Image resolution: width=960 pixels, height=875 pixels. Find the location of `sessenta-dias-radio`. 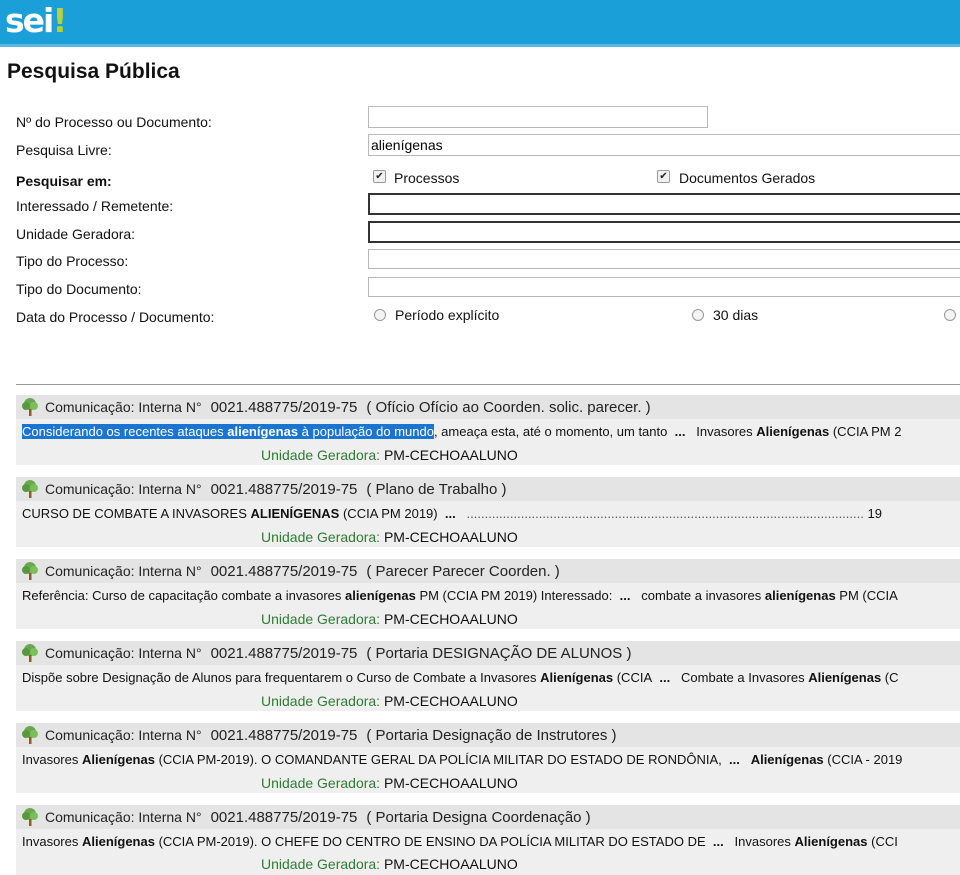

sessenta-dias-radio is located at coordinates (950, 315).